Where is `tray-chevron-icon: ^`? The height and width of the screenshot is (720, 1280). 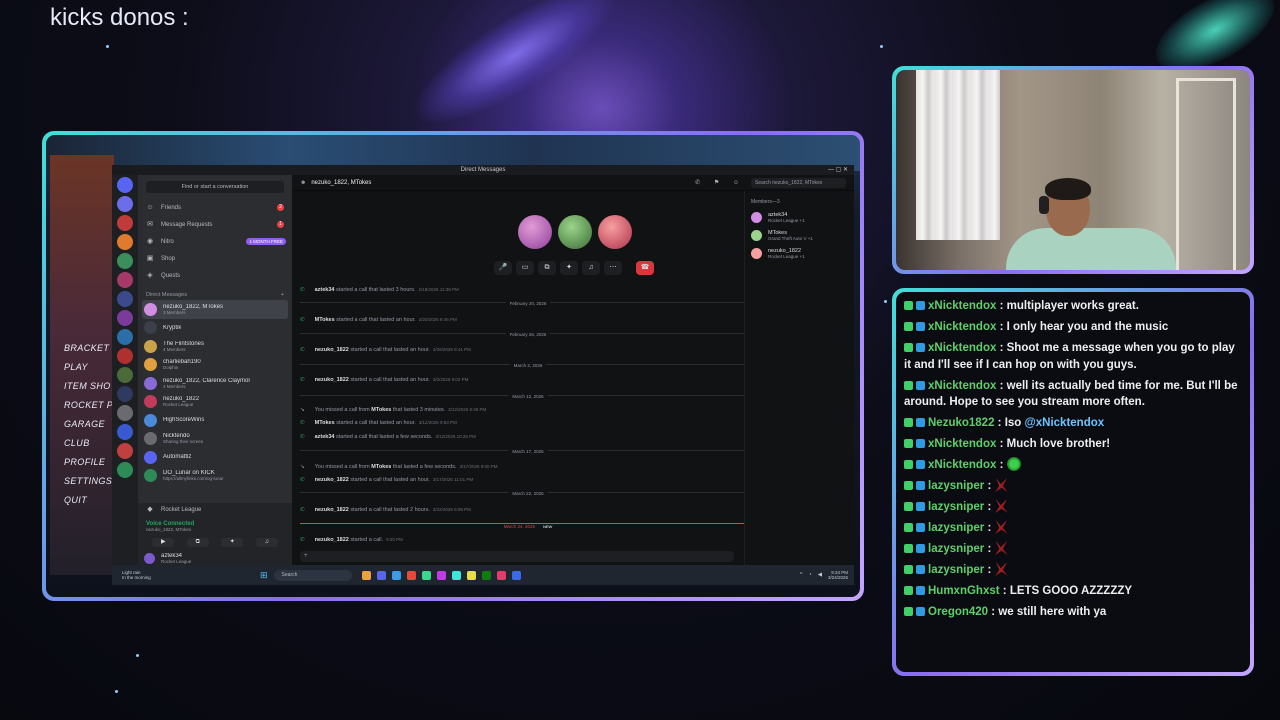
tray-chevron-icon: ^ is located at coordinates (801, 575).